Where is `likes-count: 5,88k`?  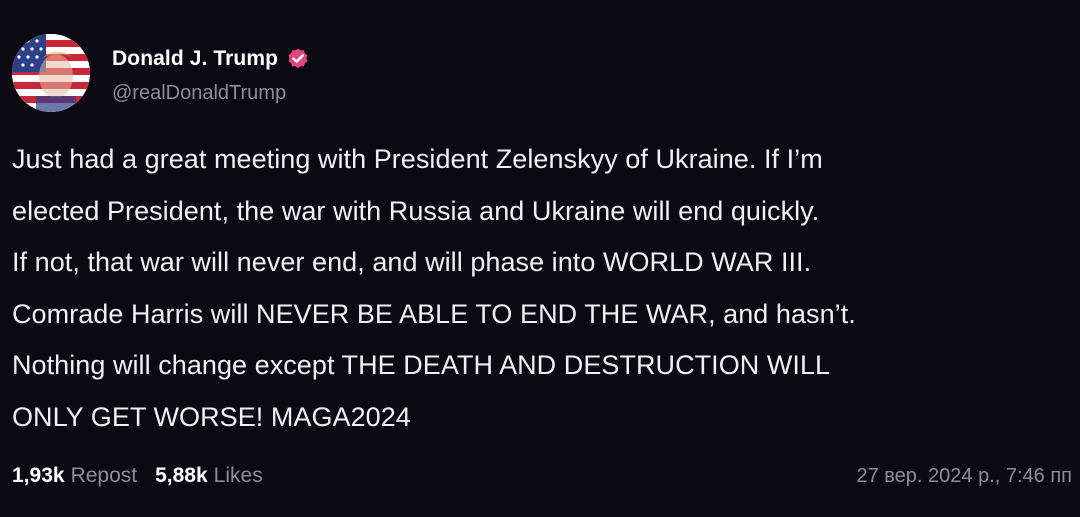
likes-count: 5,88k is located at coordinates (181, 475).